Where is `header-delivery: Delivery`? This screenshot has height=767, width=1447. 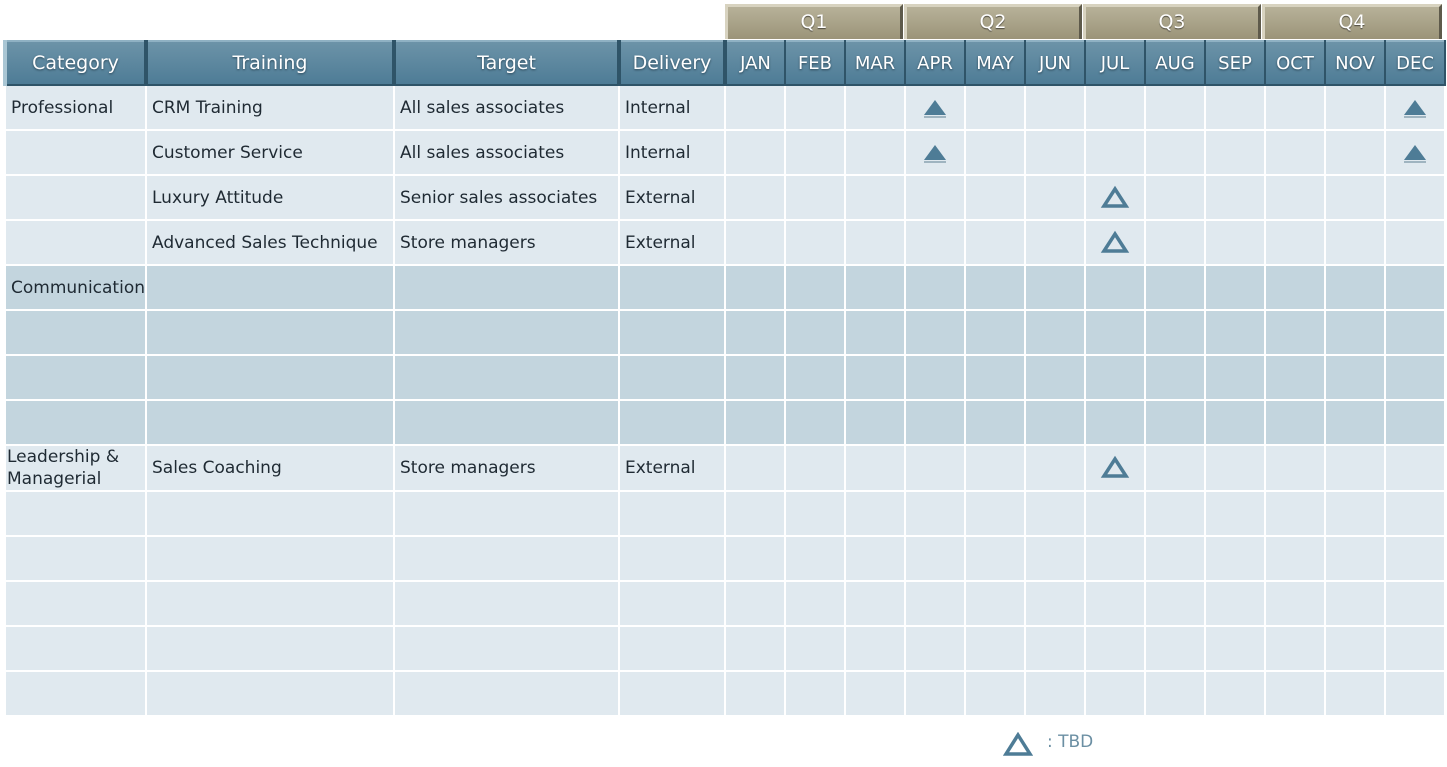 header-delivery: Delivery is located at coordinates (672, 63).